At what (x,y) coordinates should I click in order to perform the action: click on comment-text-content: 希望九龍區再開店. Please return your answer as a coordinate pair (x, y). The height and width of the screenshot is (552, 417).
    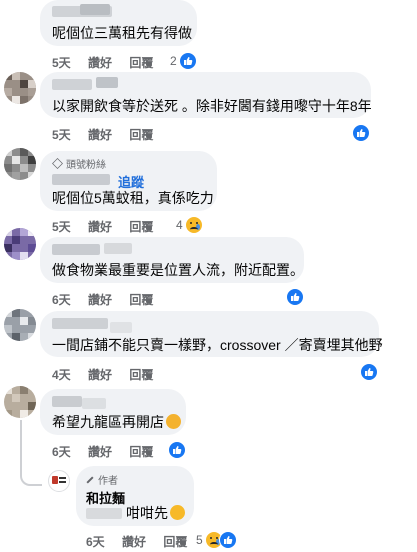
    Looking at the image, I should click on (108, 422).